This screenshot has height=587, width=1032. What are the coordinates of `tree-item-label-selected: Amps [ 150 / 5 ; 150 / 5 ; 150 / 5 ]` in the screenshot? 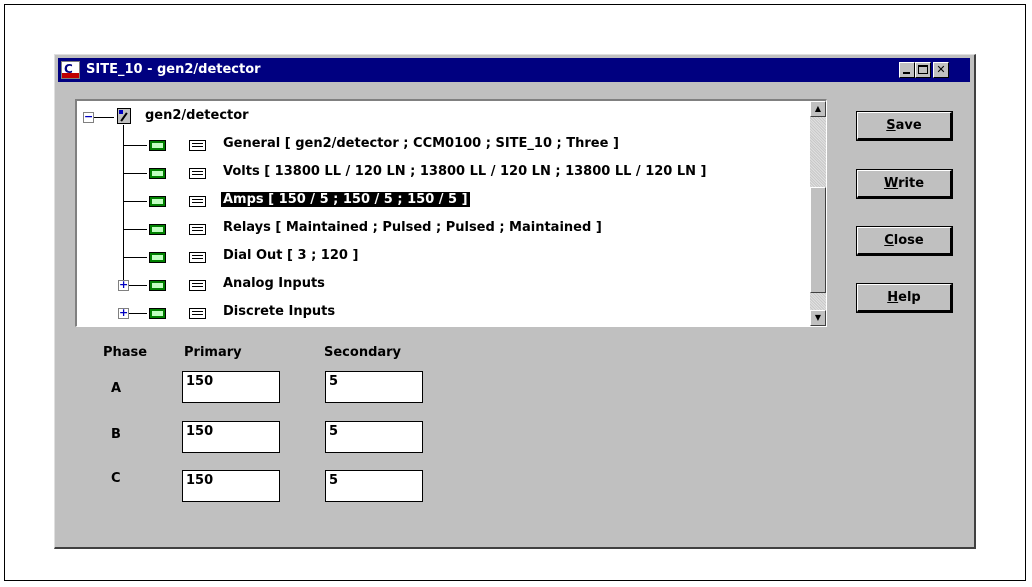 It's located at (345, 199).